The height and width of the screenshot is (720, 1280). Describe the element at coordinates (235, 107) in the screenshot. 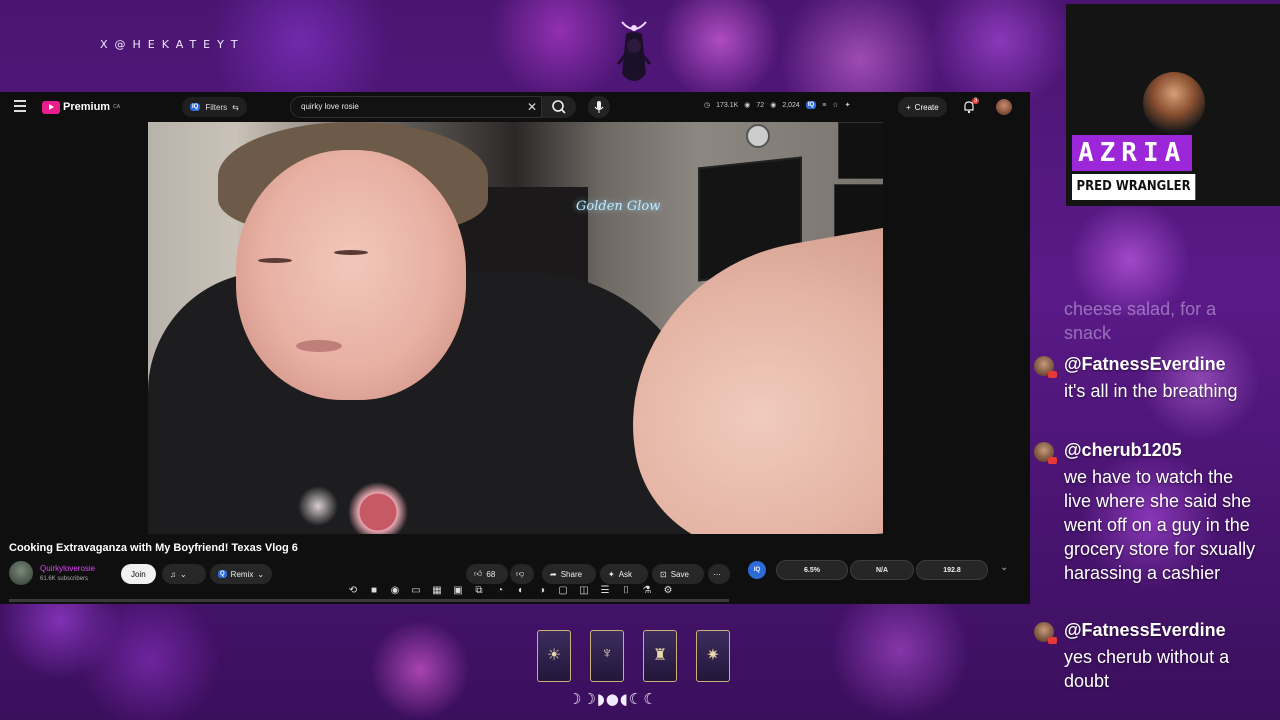

I see `sliders-icon: ⇆` at that location.